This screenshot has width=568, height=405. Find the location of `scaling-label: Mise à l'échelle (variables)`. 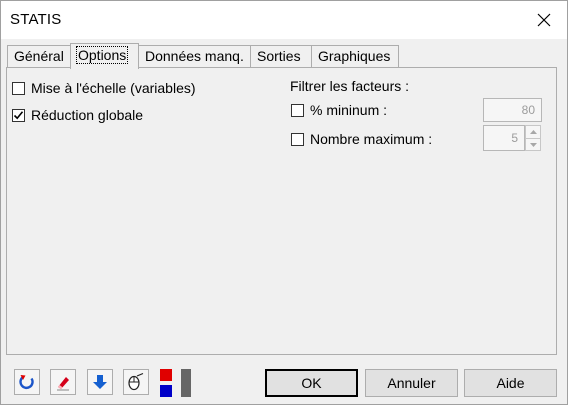

scaling-label: Mise à l'échelle (variables) is located at coordinates (113, 88).